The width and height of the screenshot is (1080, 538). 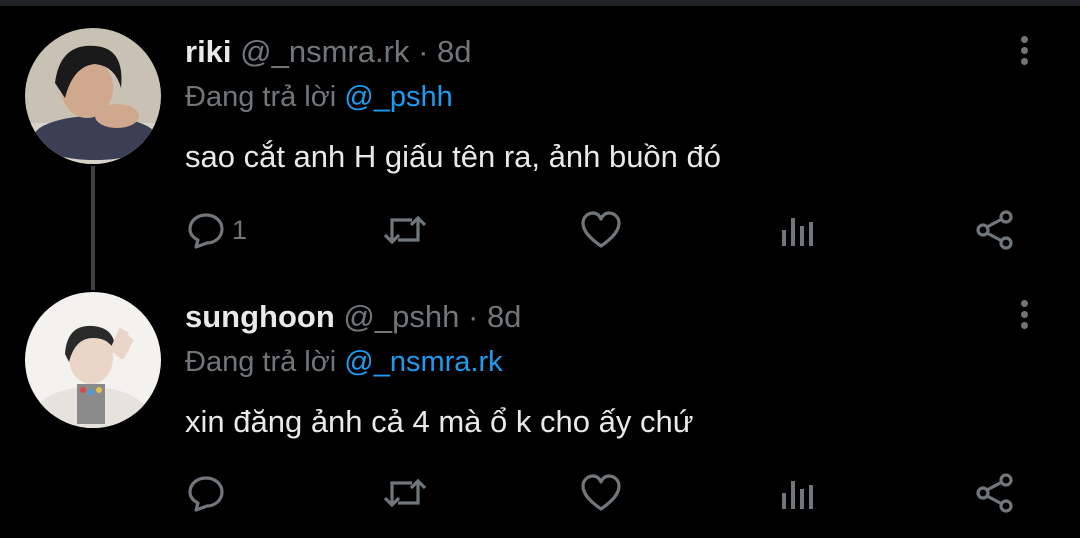 I want to click on top-divider, so click(x=540, y=3).